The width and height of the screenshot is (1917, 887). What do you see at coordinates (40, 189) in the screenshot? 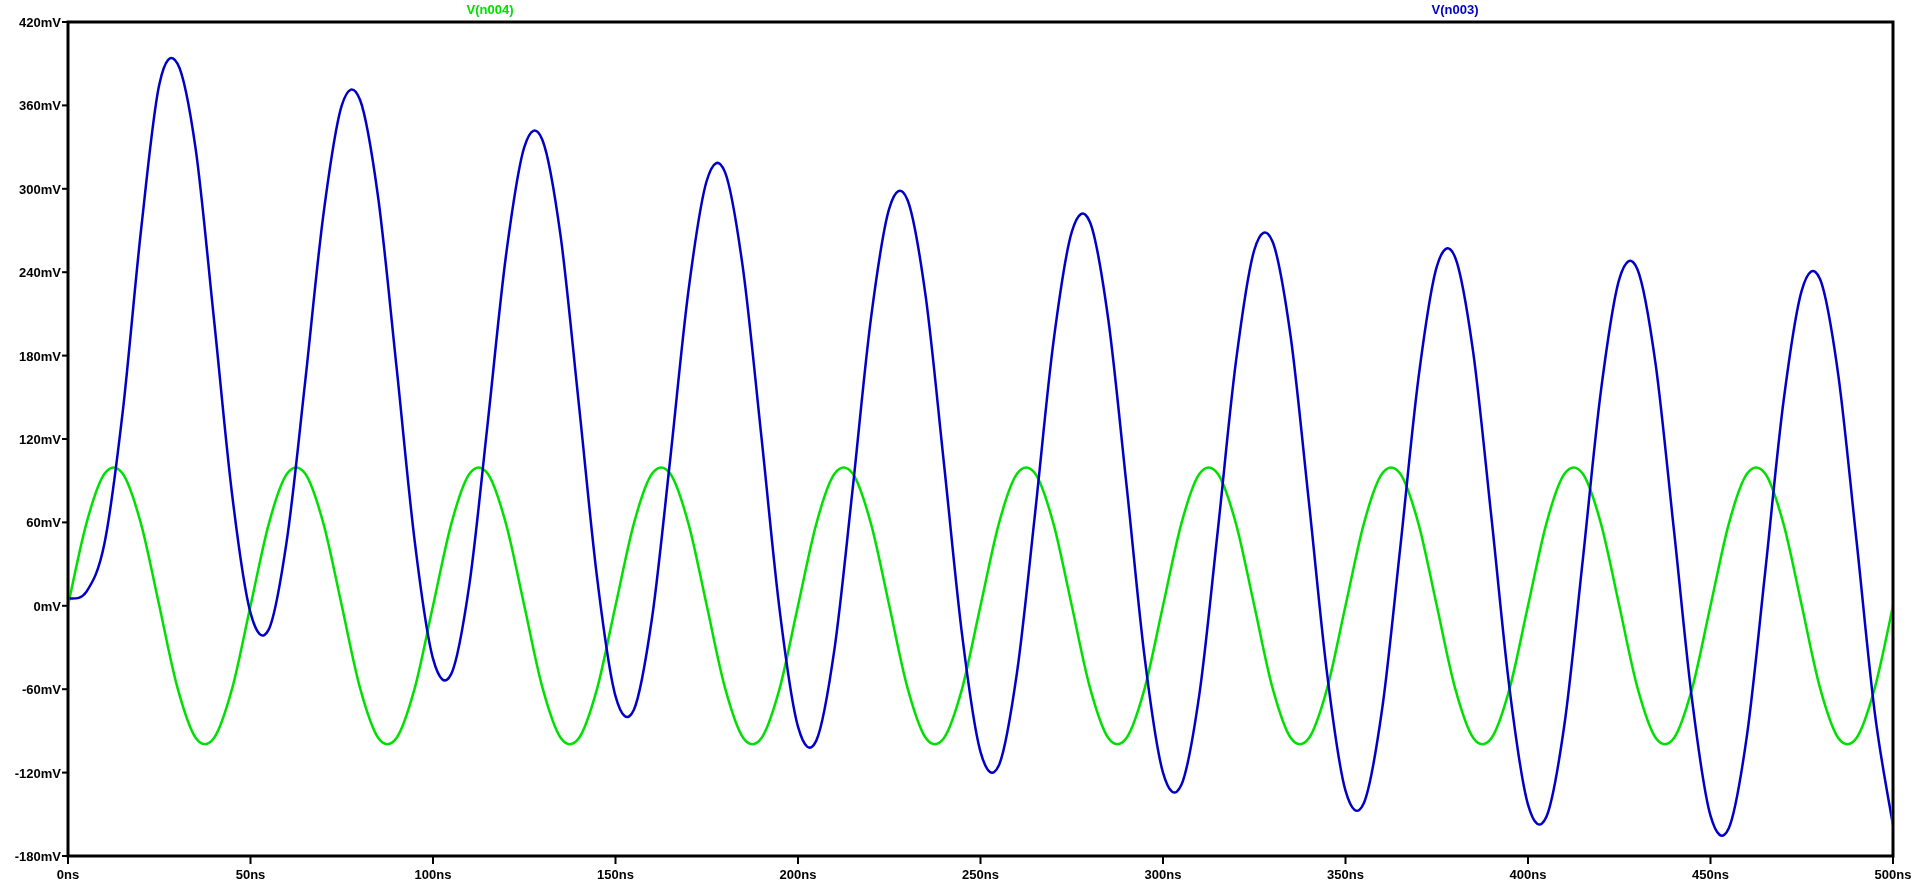
I see `y-axis-label: 300mV` at bounding box center [40, 189].